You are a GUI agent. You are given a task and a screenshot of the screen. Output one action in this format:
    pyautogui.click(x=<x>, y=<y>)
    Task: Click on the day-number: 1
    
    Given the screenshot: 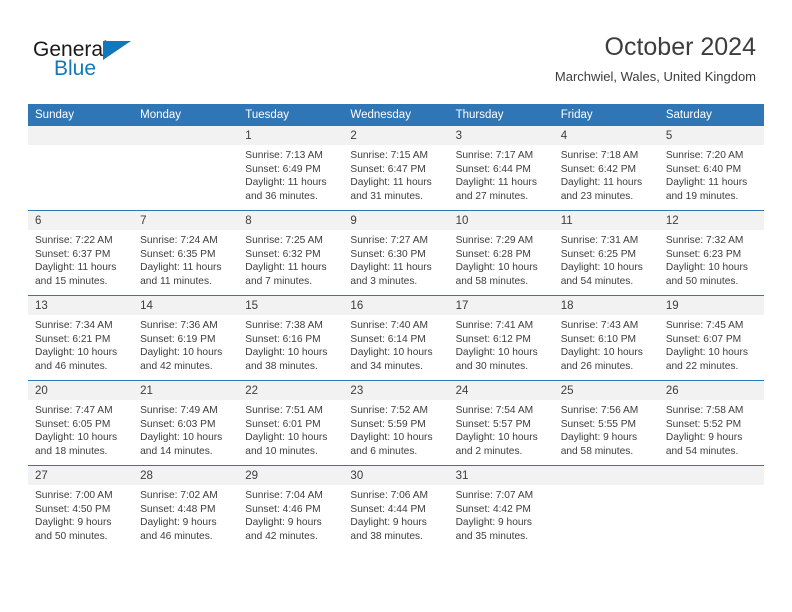 What is the action you would take?
    pyautogui.click(x=291, y=135)
    